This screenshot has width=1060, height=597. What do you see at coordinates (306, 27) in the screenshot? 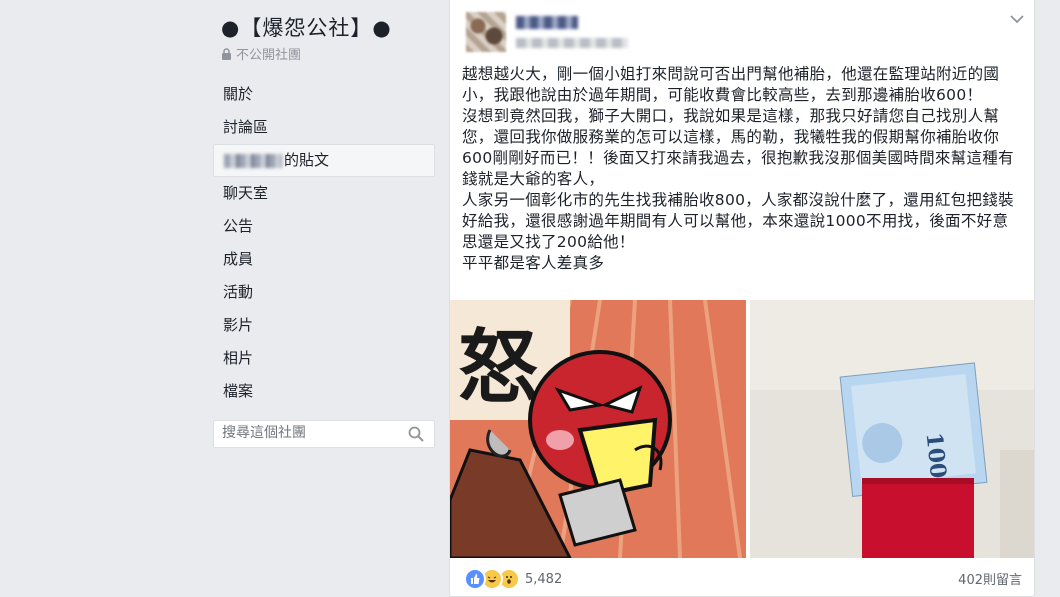
I see `group-title: ●【爆怨公社】●` at bounding box center [306, 27].